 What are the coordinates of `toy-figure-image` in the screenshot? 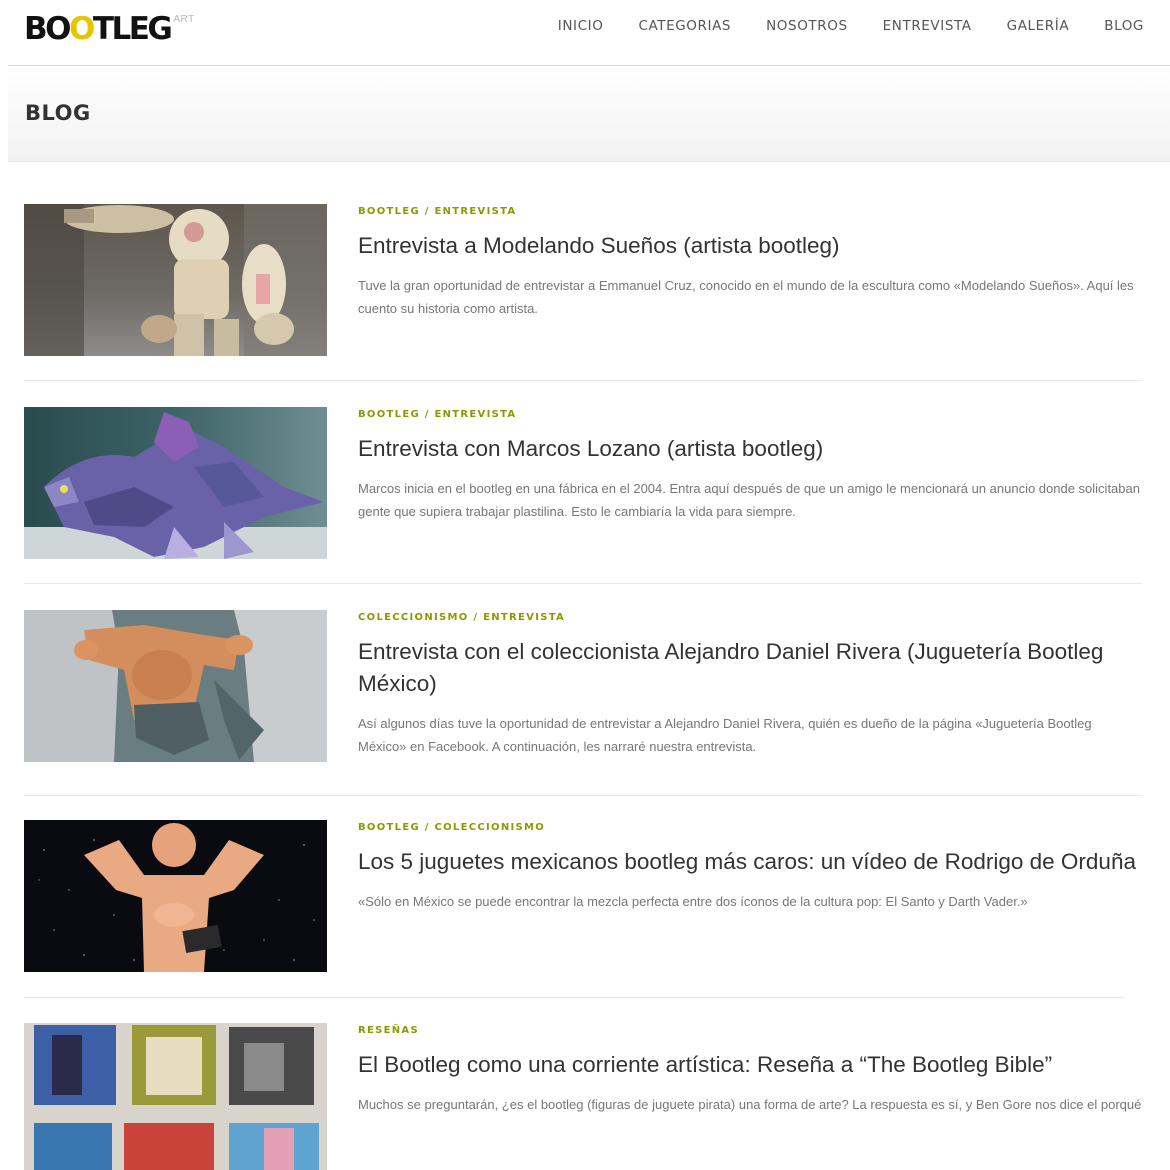 It's located at (175, 896).